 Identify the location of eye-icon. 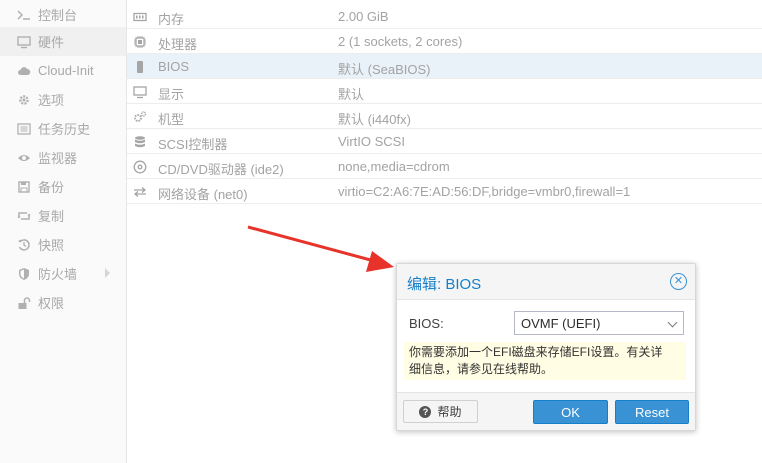
(24, 158).